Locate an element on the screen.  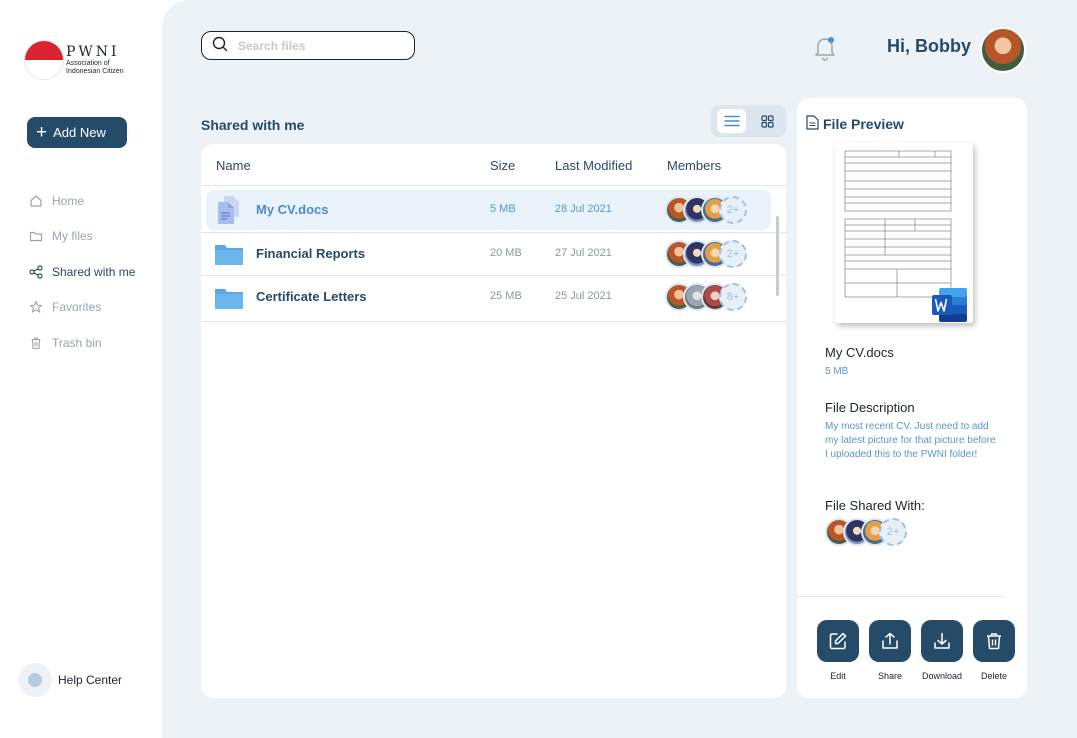
file-actions: Edit Share Download Delete is located at coordinates (916, 650).